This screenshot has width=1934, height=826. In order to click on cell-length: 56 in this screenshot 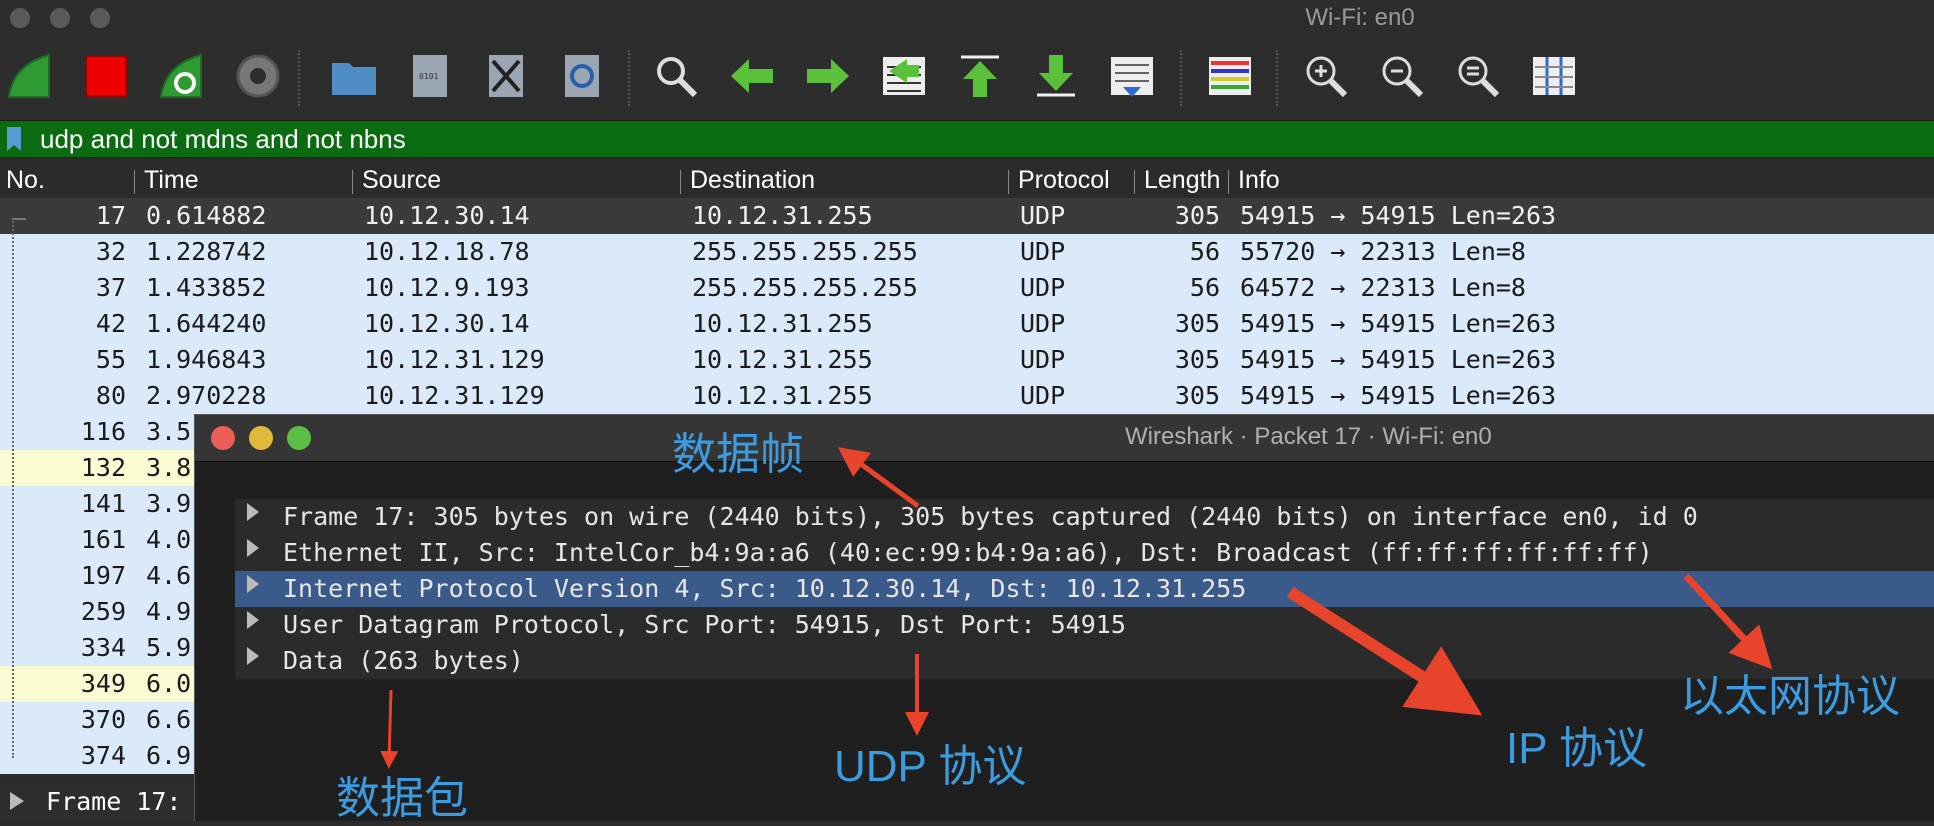, I will do `click(1204, 251)`.